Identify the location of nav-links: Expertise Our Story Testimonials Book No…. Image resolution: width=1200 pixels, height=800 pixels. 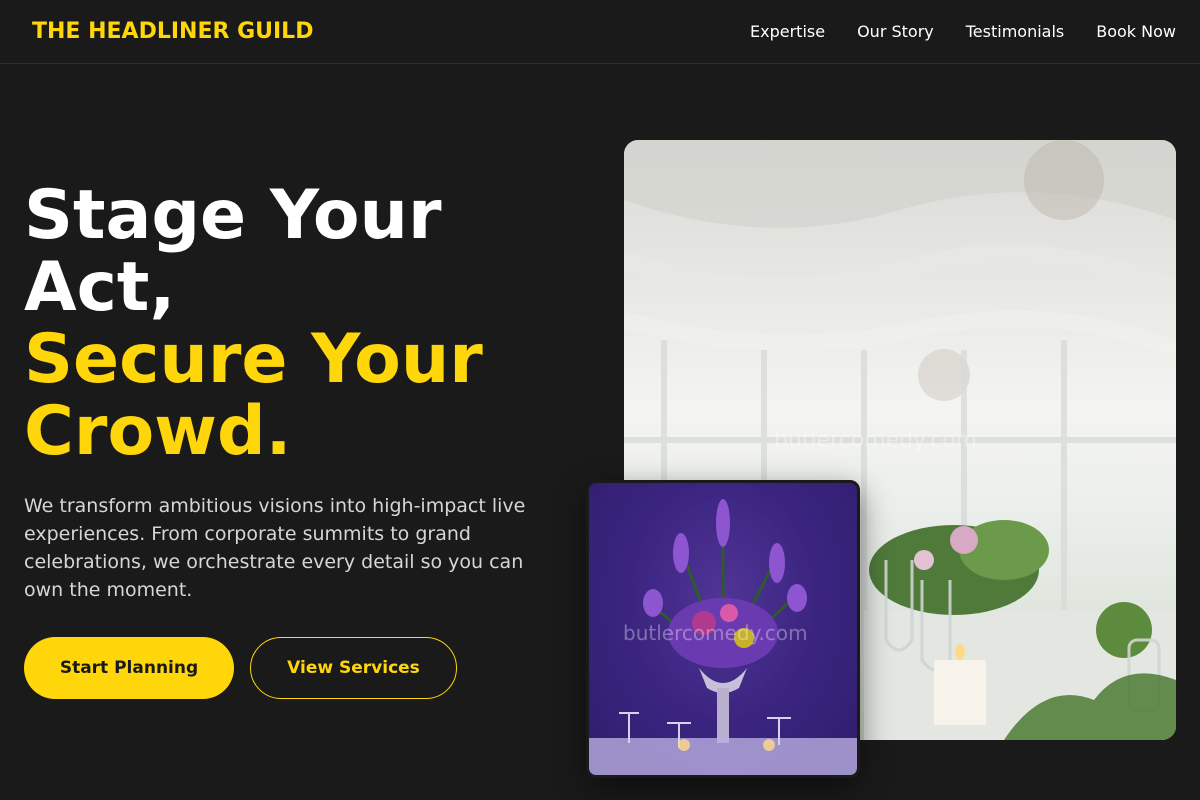
(963, 31).